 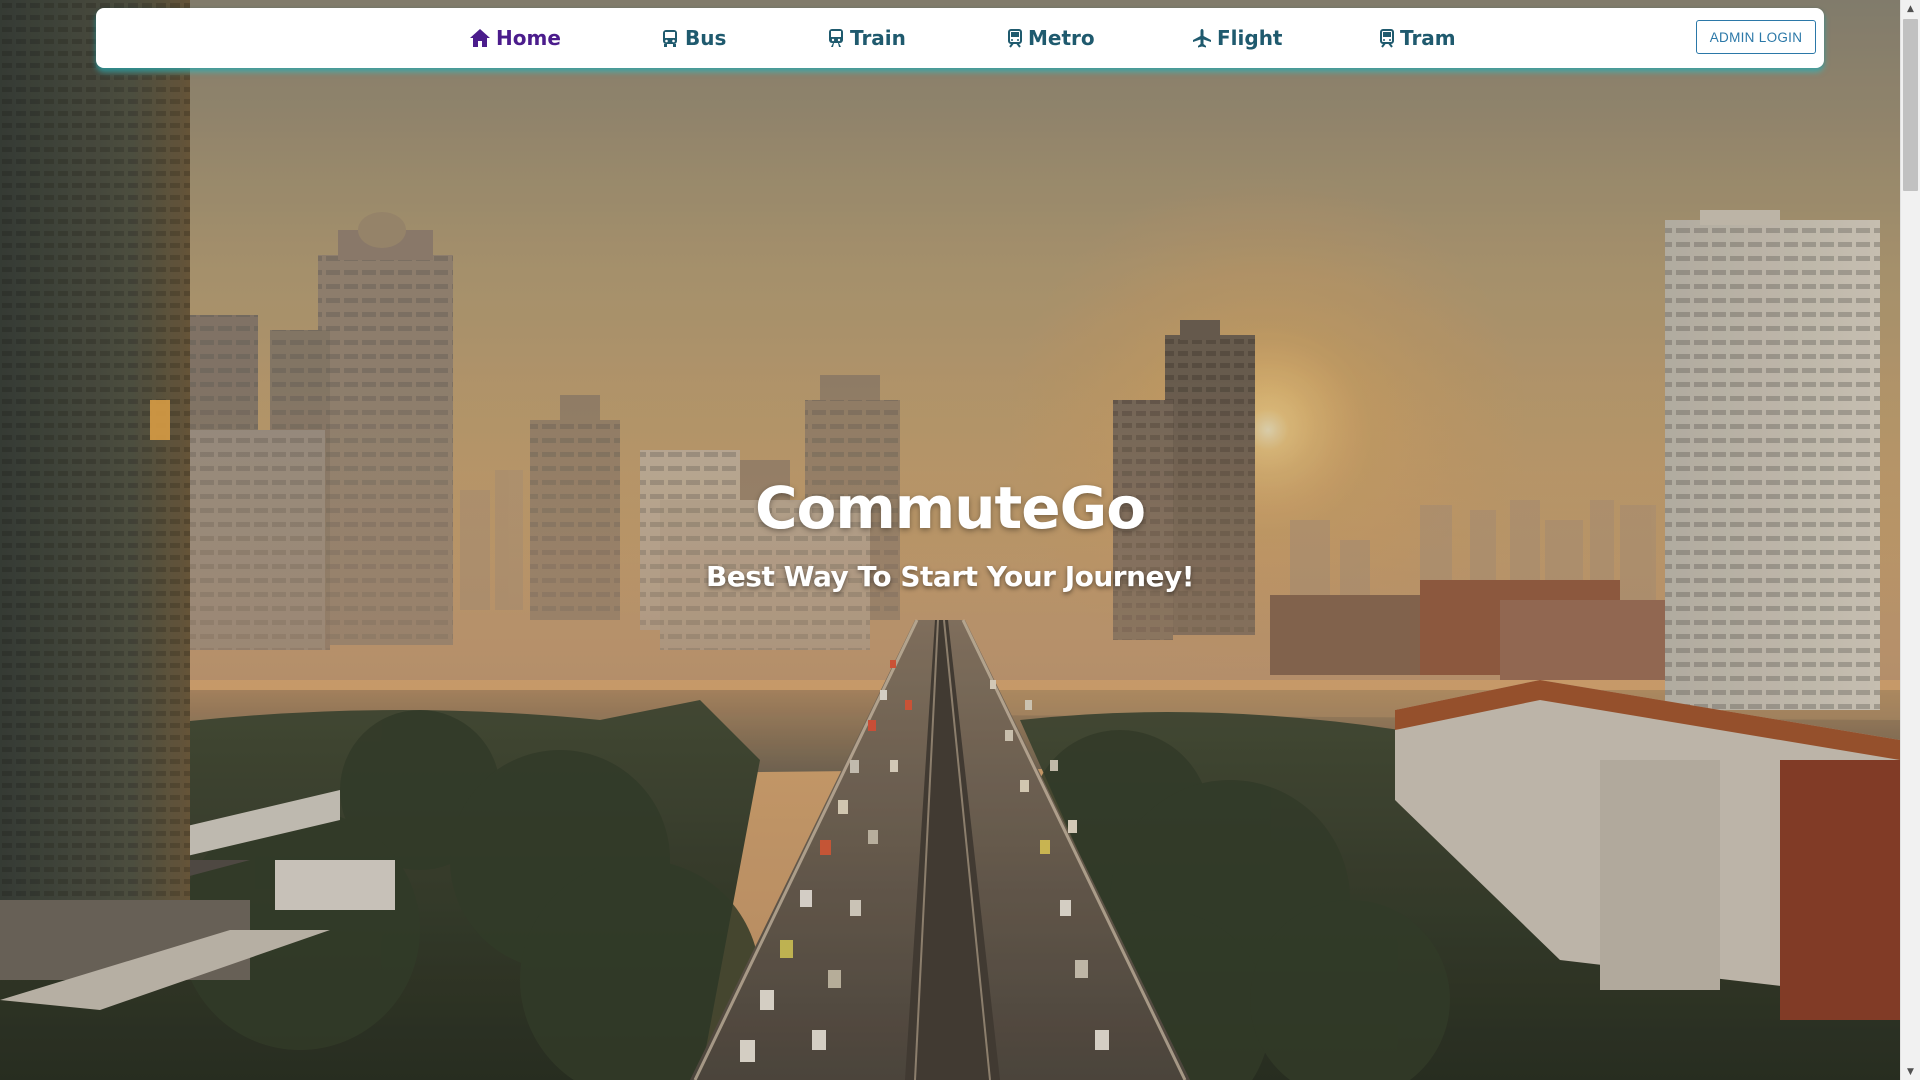 What do you see at coordinates (1015, 38) in the screenshot?
I see `metro-icon` at bounding box center [1015, 38].